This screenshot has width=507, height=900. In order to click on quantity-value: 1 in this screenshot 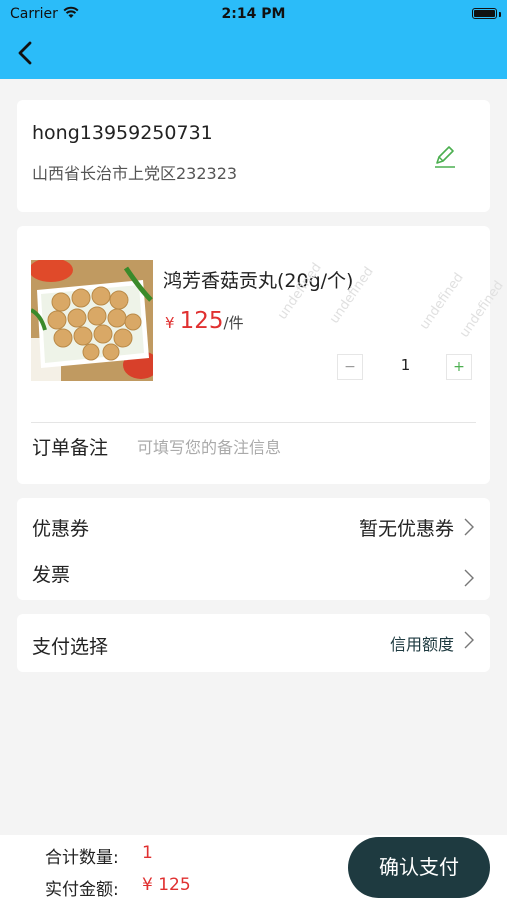, I will do `click(405, 365)`.